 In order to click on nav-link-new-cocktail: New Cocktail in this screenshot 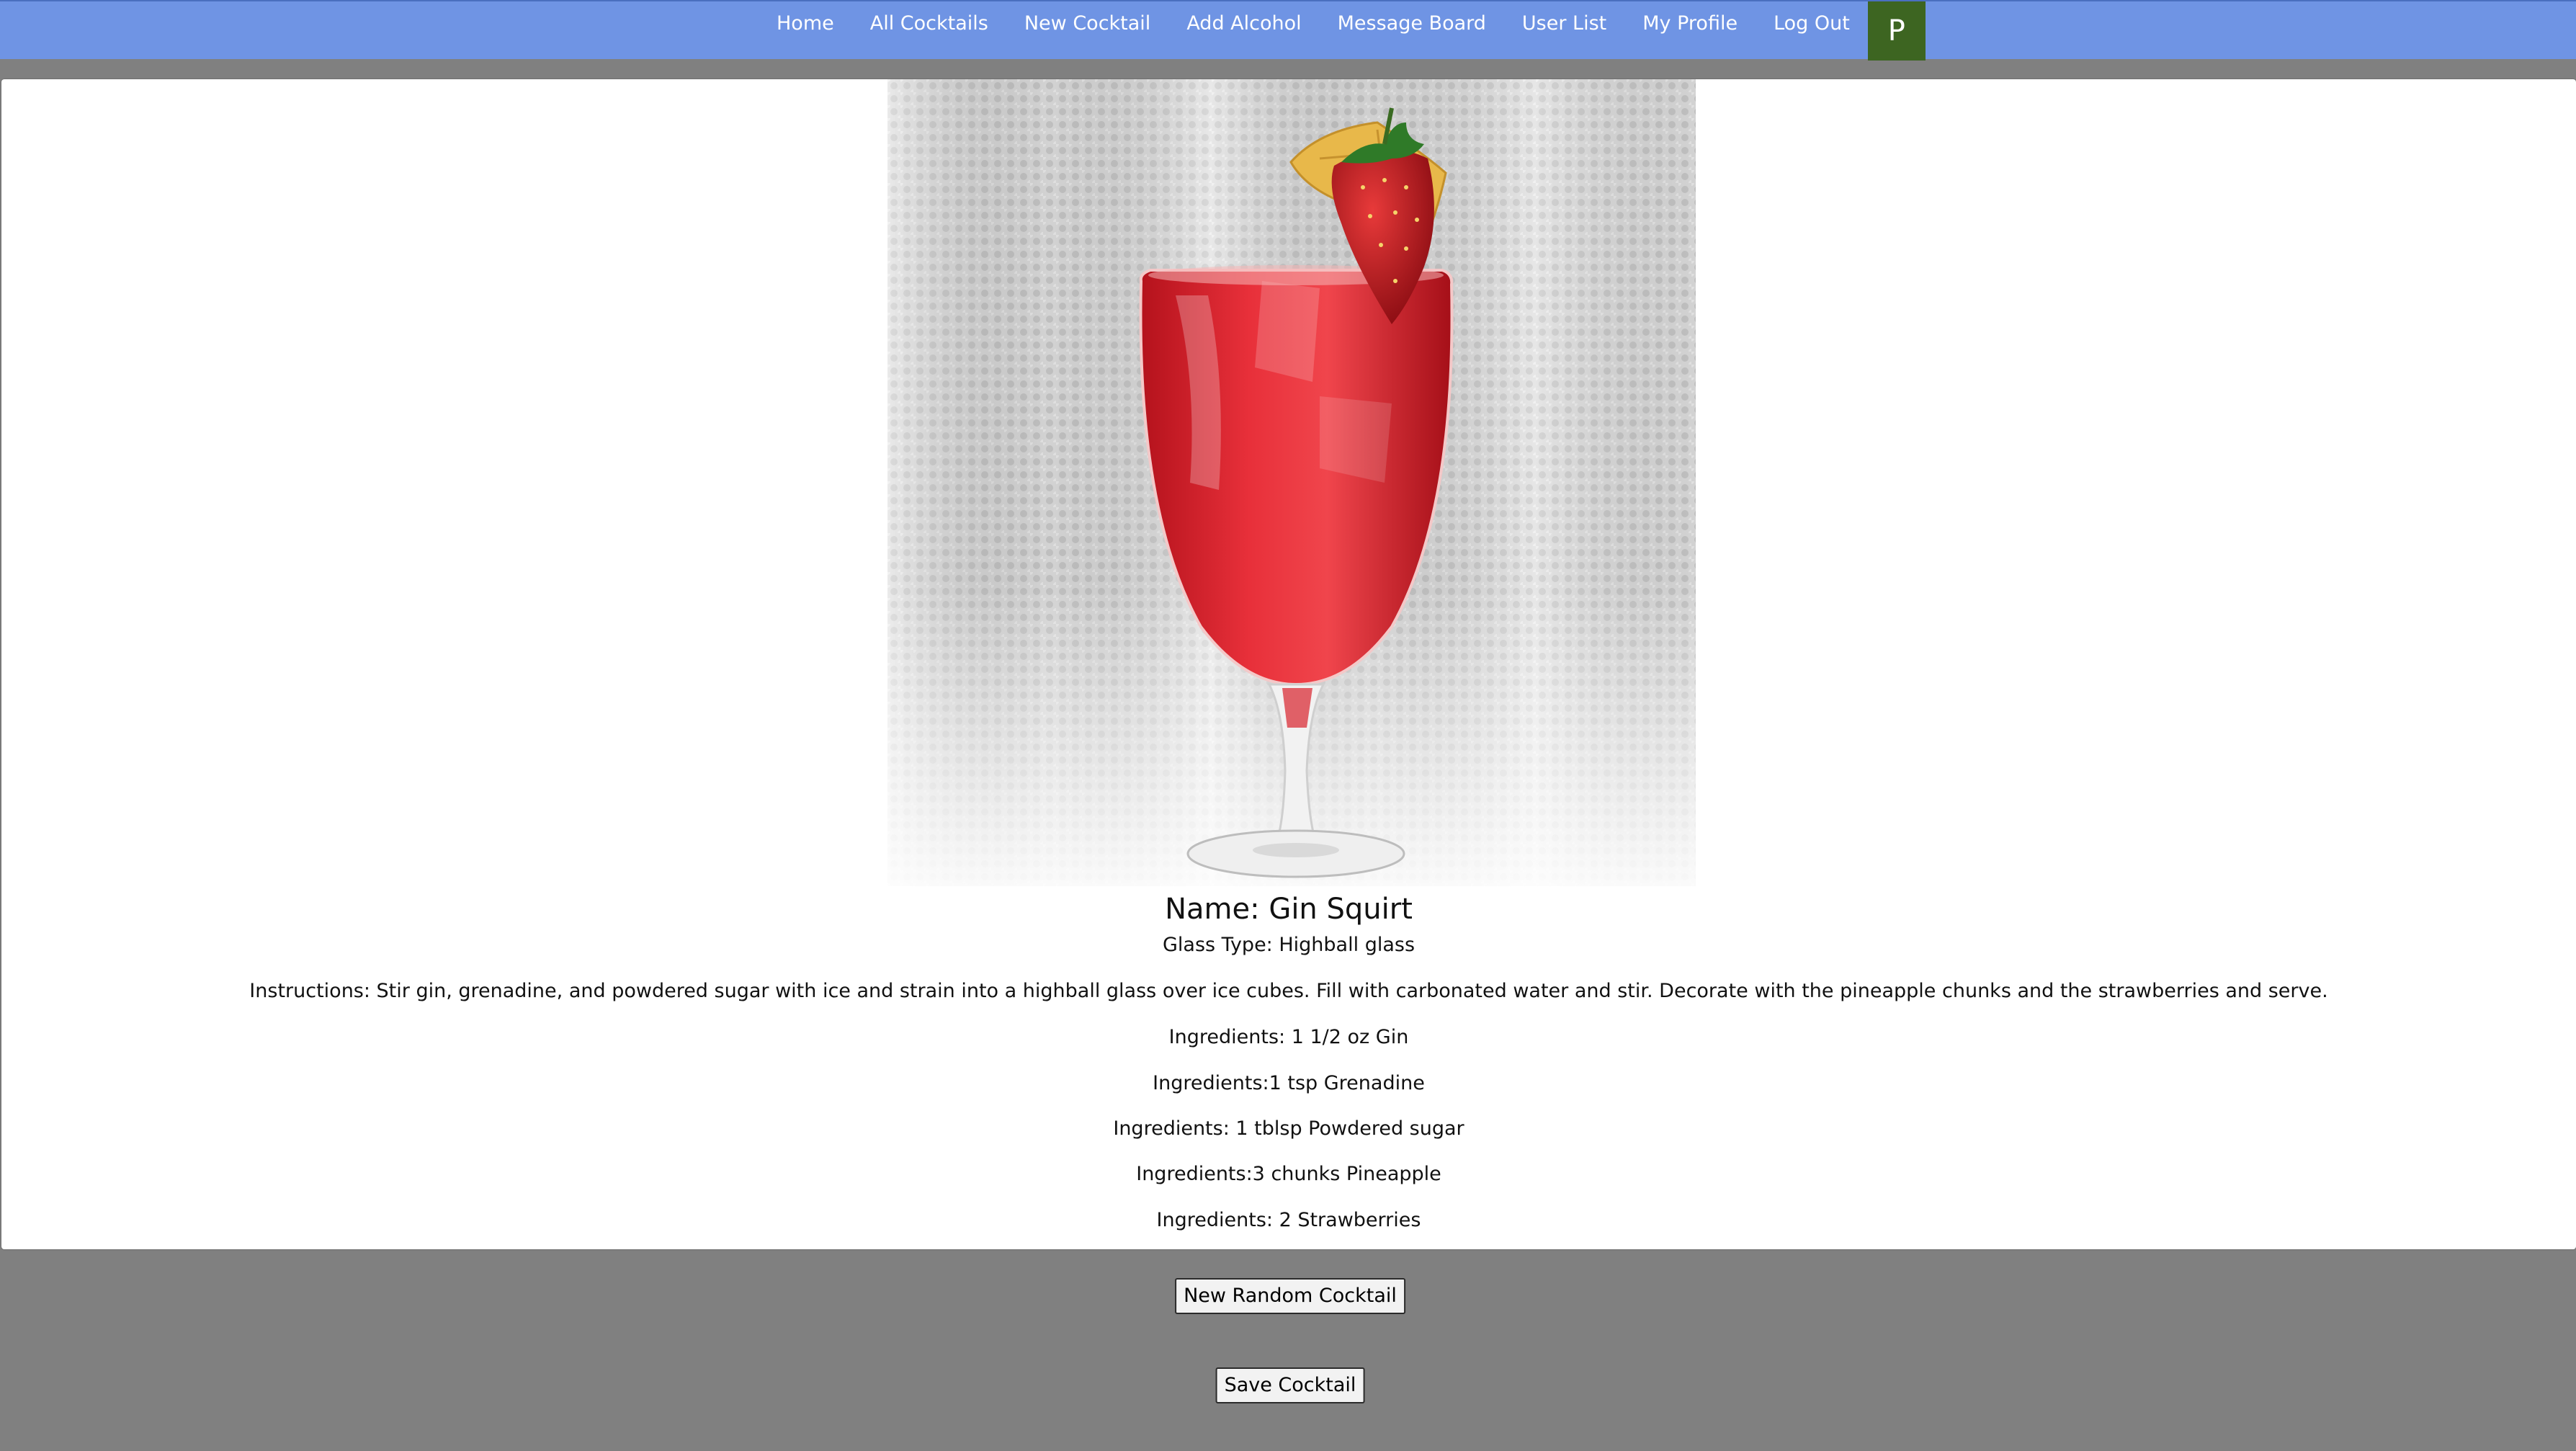, I will do `click(1087, 23)`.